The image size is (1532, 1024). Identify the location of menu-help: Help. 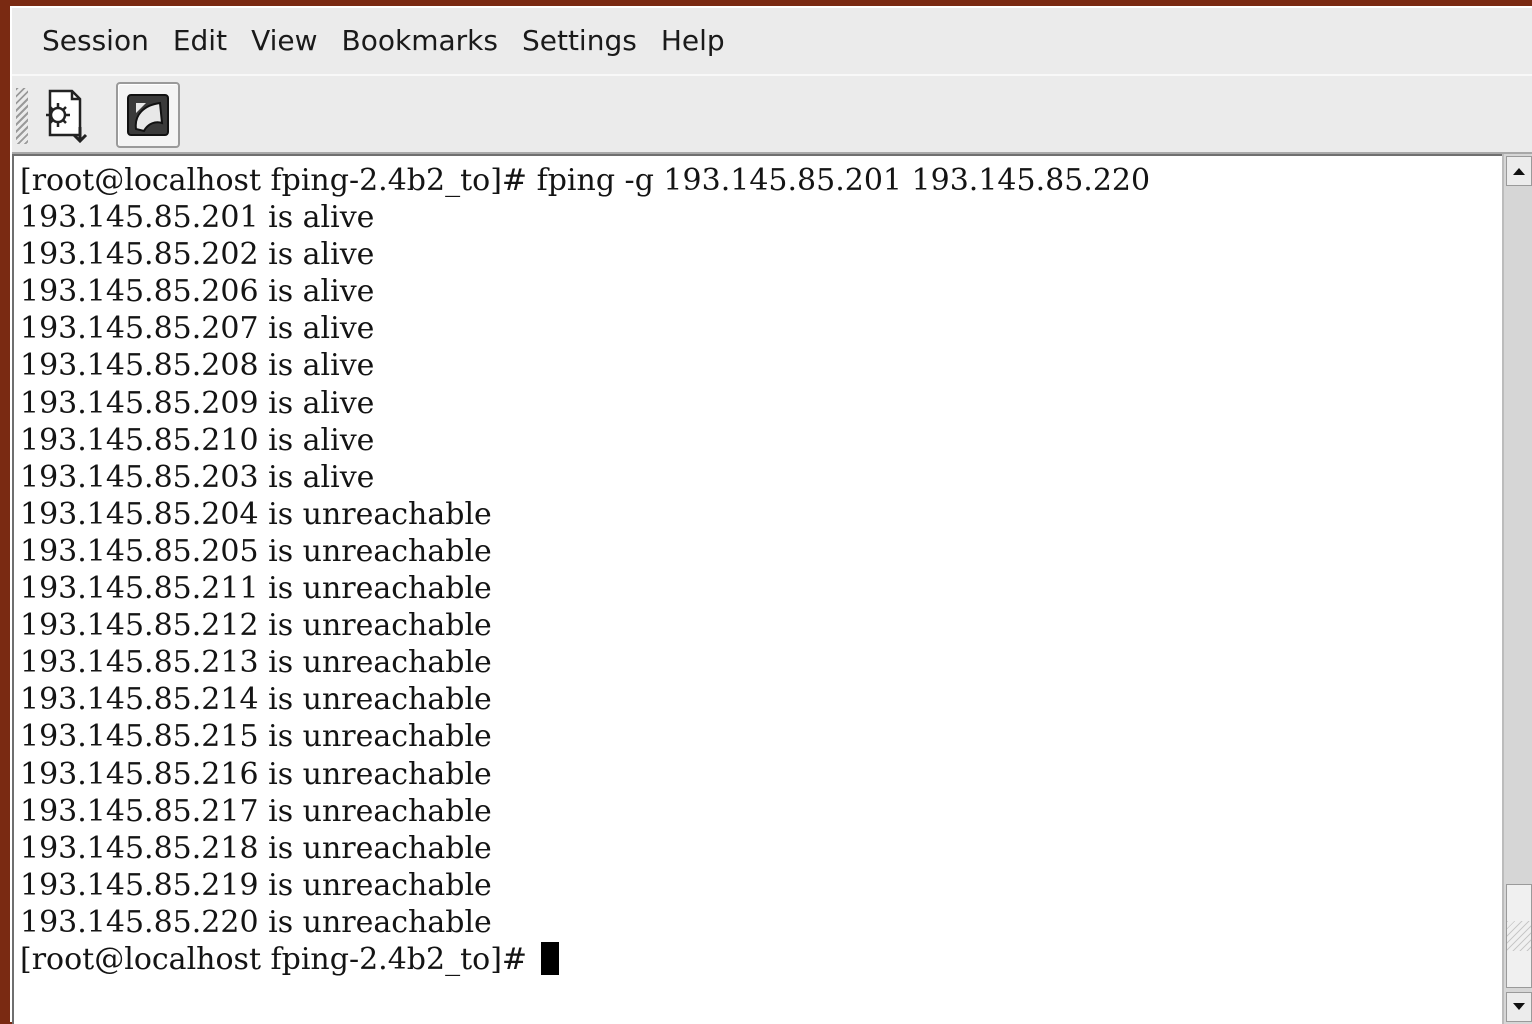
(693, 41).